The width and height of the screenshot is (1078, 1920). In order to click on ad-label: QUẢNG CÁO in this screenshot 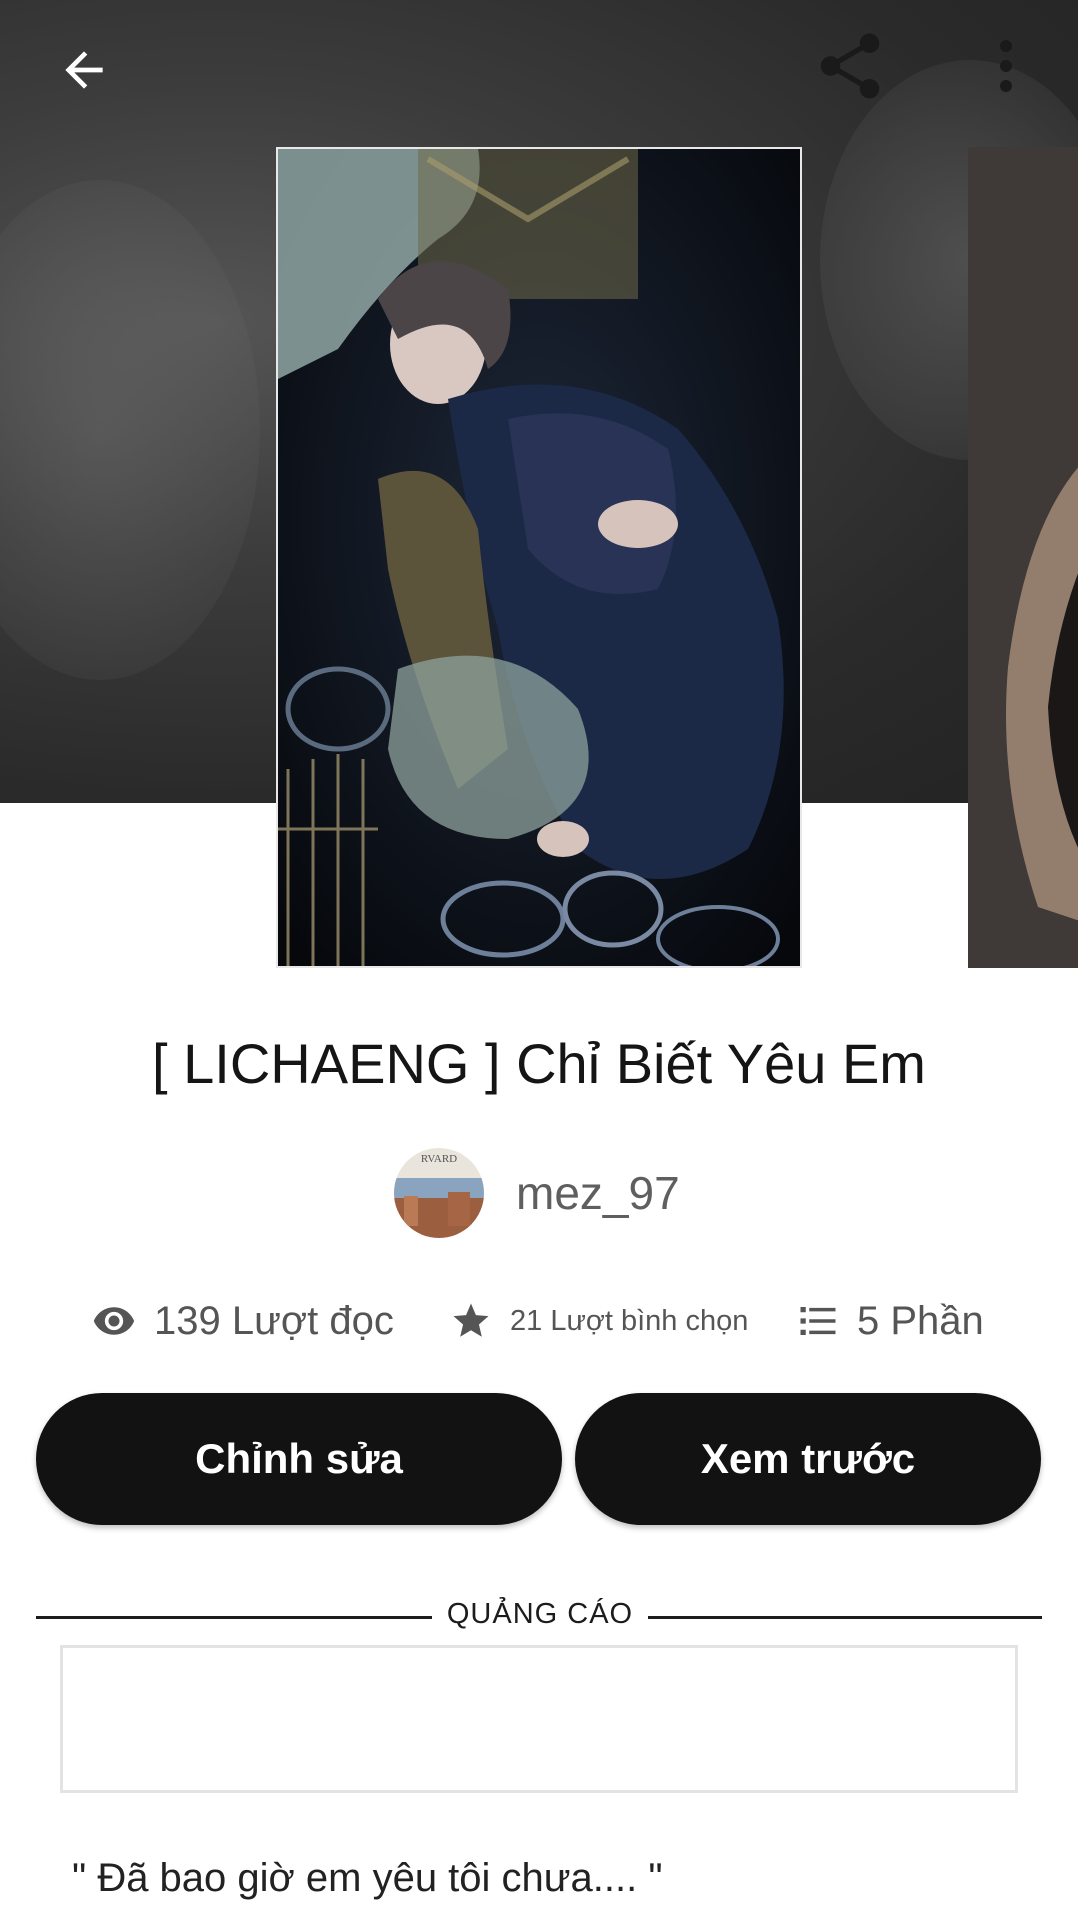, I will do `click(540, 1614)`.